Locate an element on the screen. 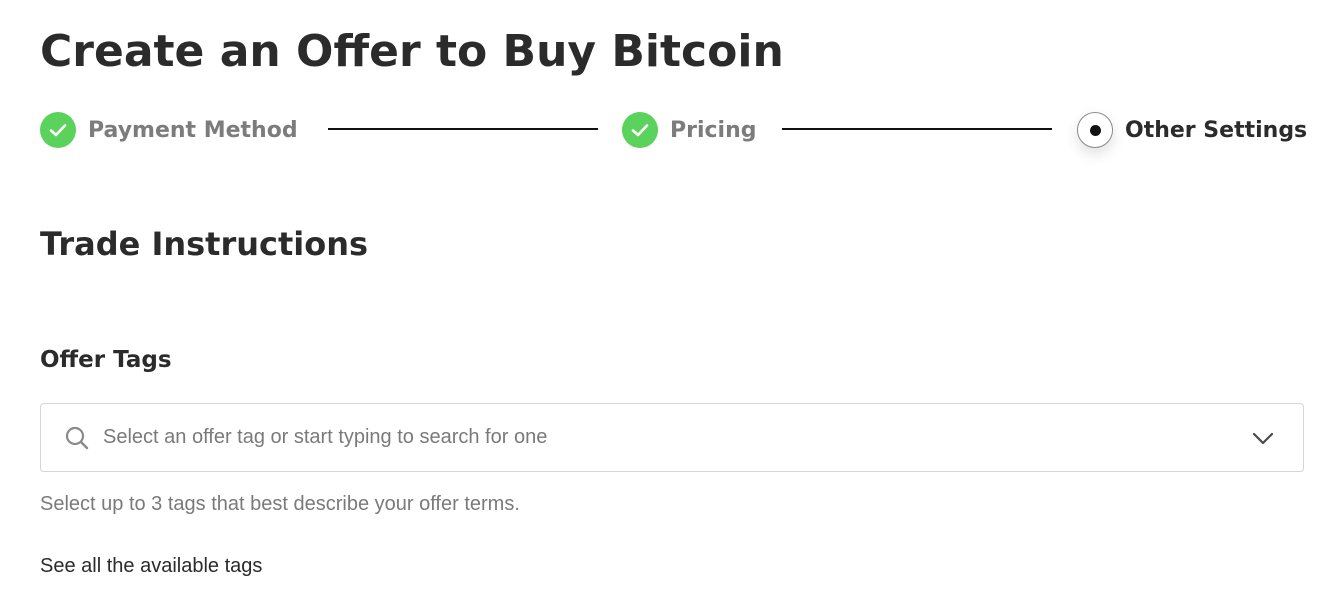 The height and width of the screenshot is (612, 1326). offer-tags-heading: Offer Tags is located at coordinates (106, 360).